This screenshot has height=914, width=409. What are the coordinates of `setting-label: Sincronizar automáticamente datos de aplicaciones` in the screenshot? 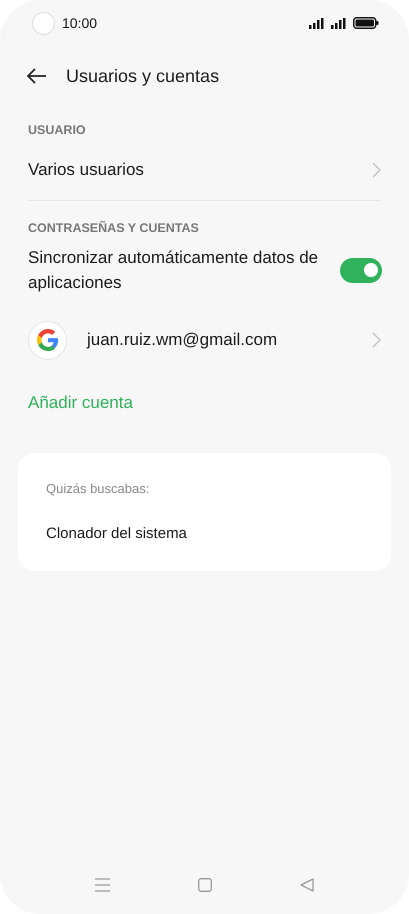 It's located at (174, 270).